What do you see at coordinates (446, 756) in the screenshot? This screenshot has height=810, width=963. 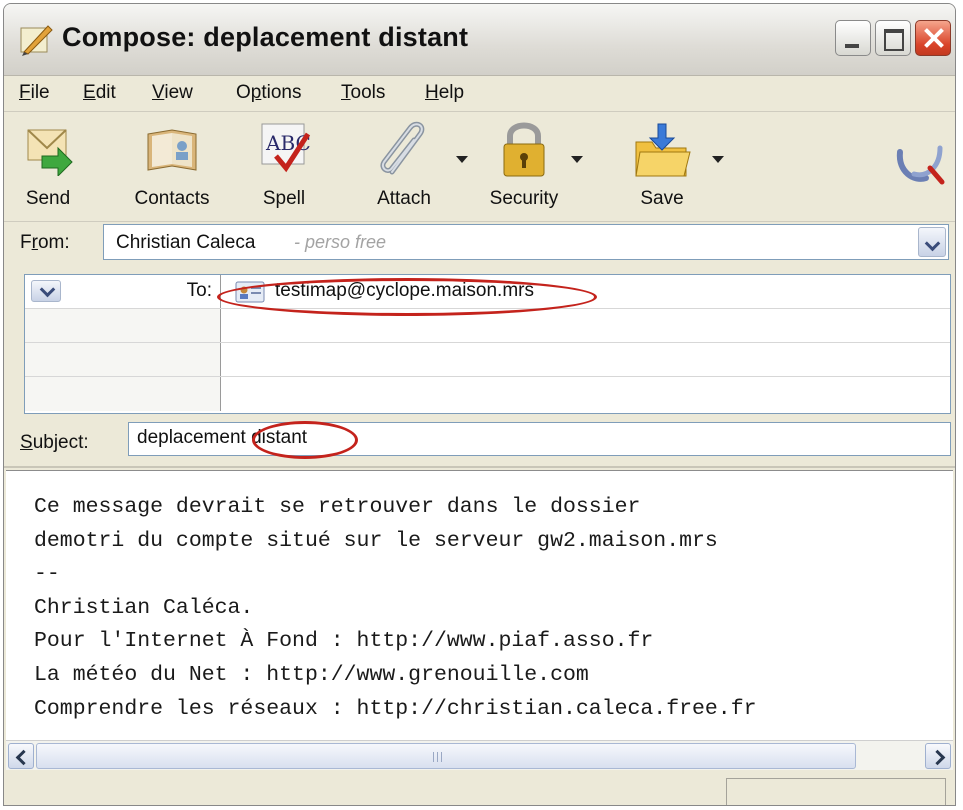 I see `scroll-thumb` at bounding box center [446, 756].